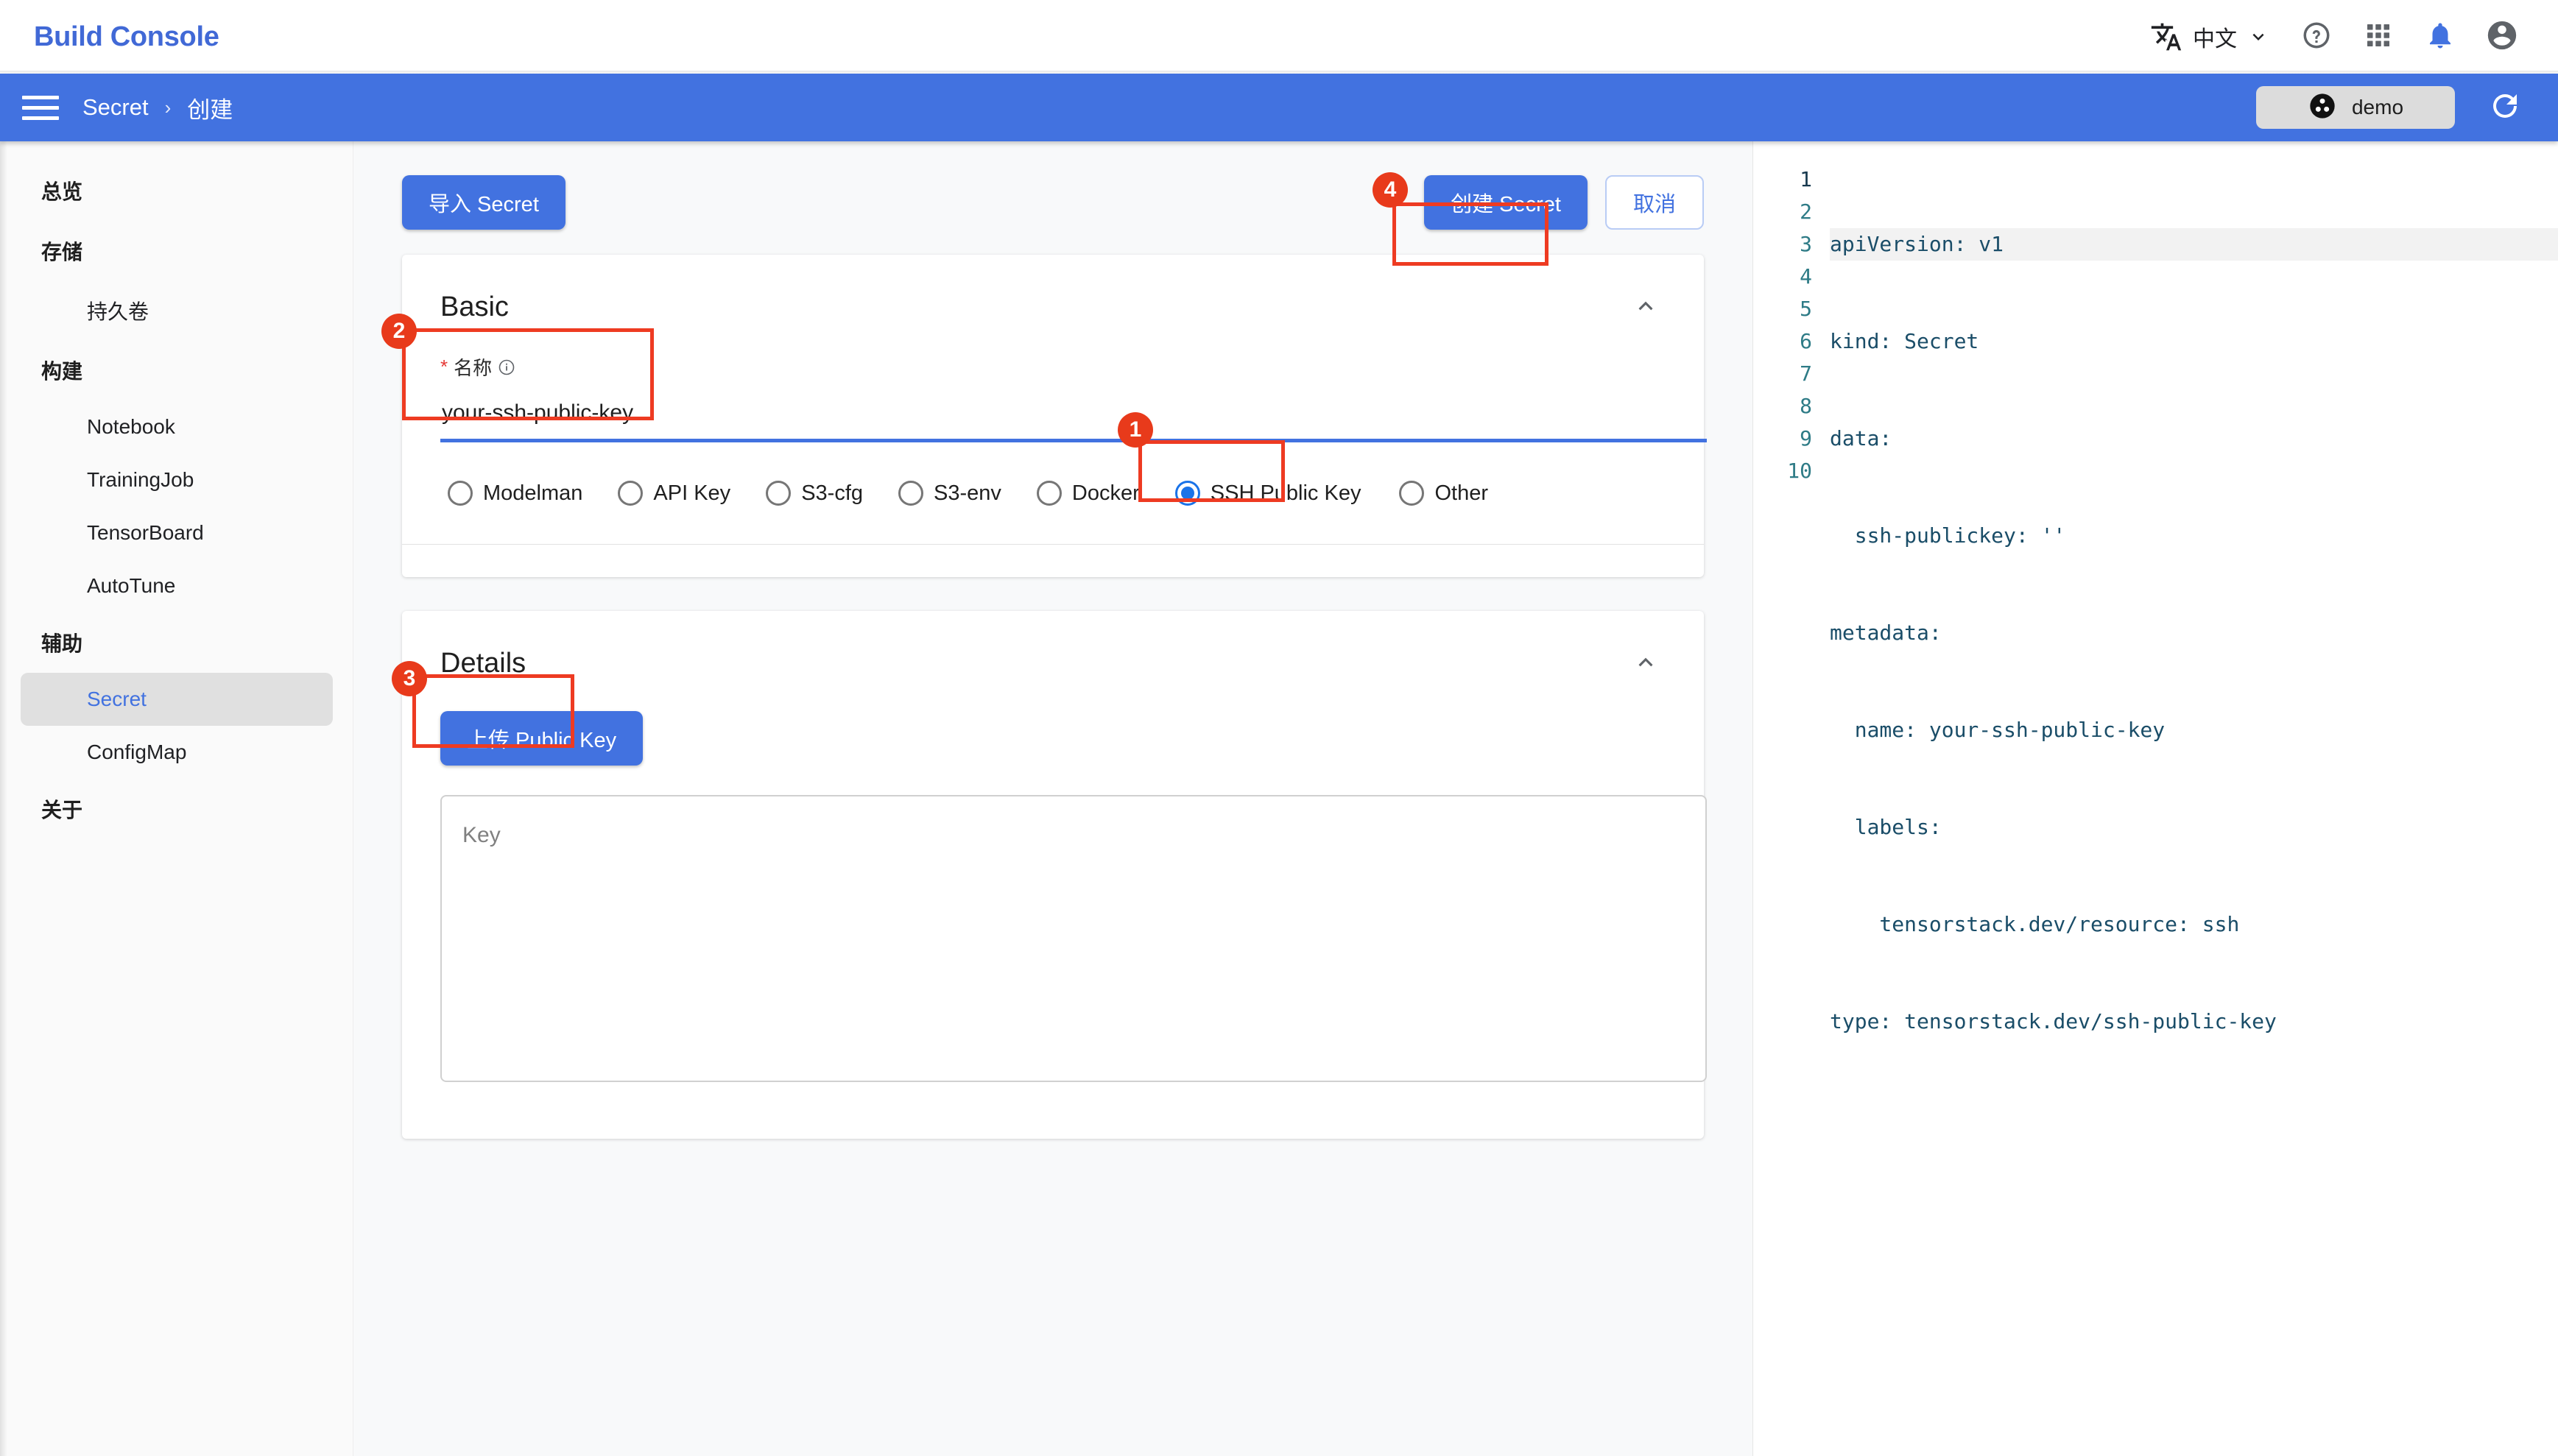  What do you see at coordinates (1073, 416) in the screenshot?
I see `name-input` at bounding box center [1073, 416].